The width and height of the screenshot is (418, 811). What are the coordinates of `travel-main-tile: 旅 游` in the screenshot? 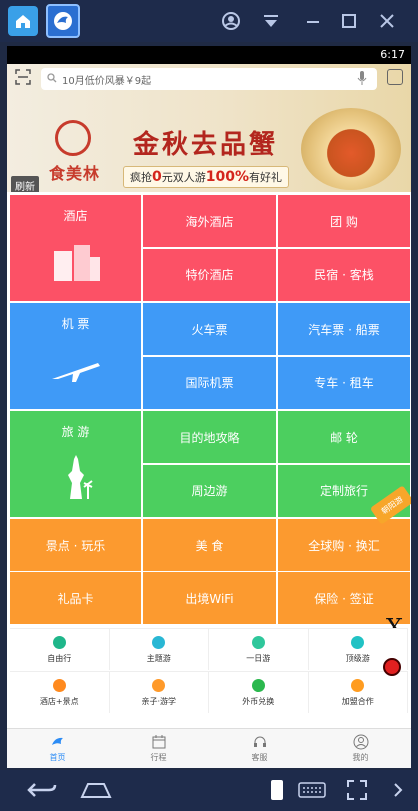 It's located at (75, 464).